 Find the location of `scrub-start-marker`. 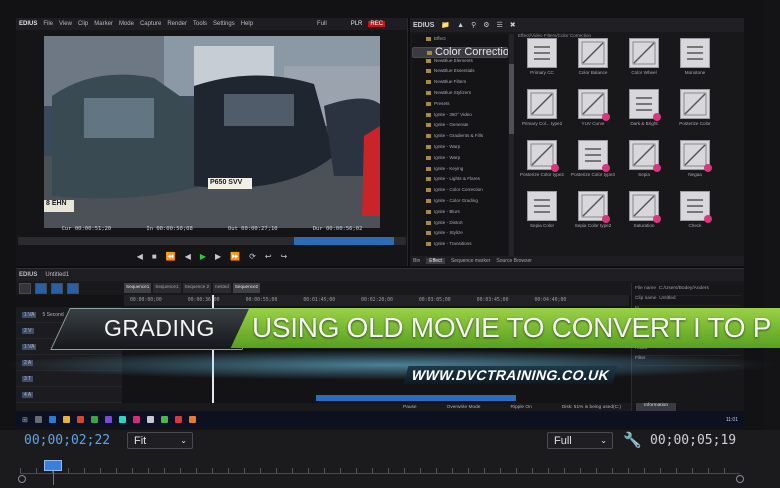

scrub-start-marker is located at coordinates (22, 479).